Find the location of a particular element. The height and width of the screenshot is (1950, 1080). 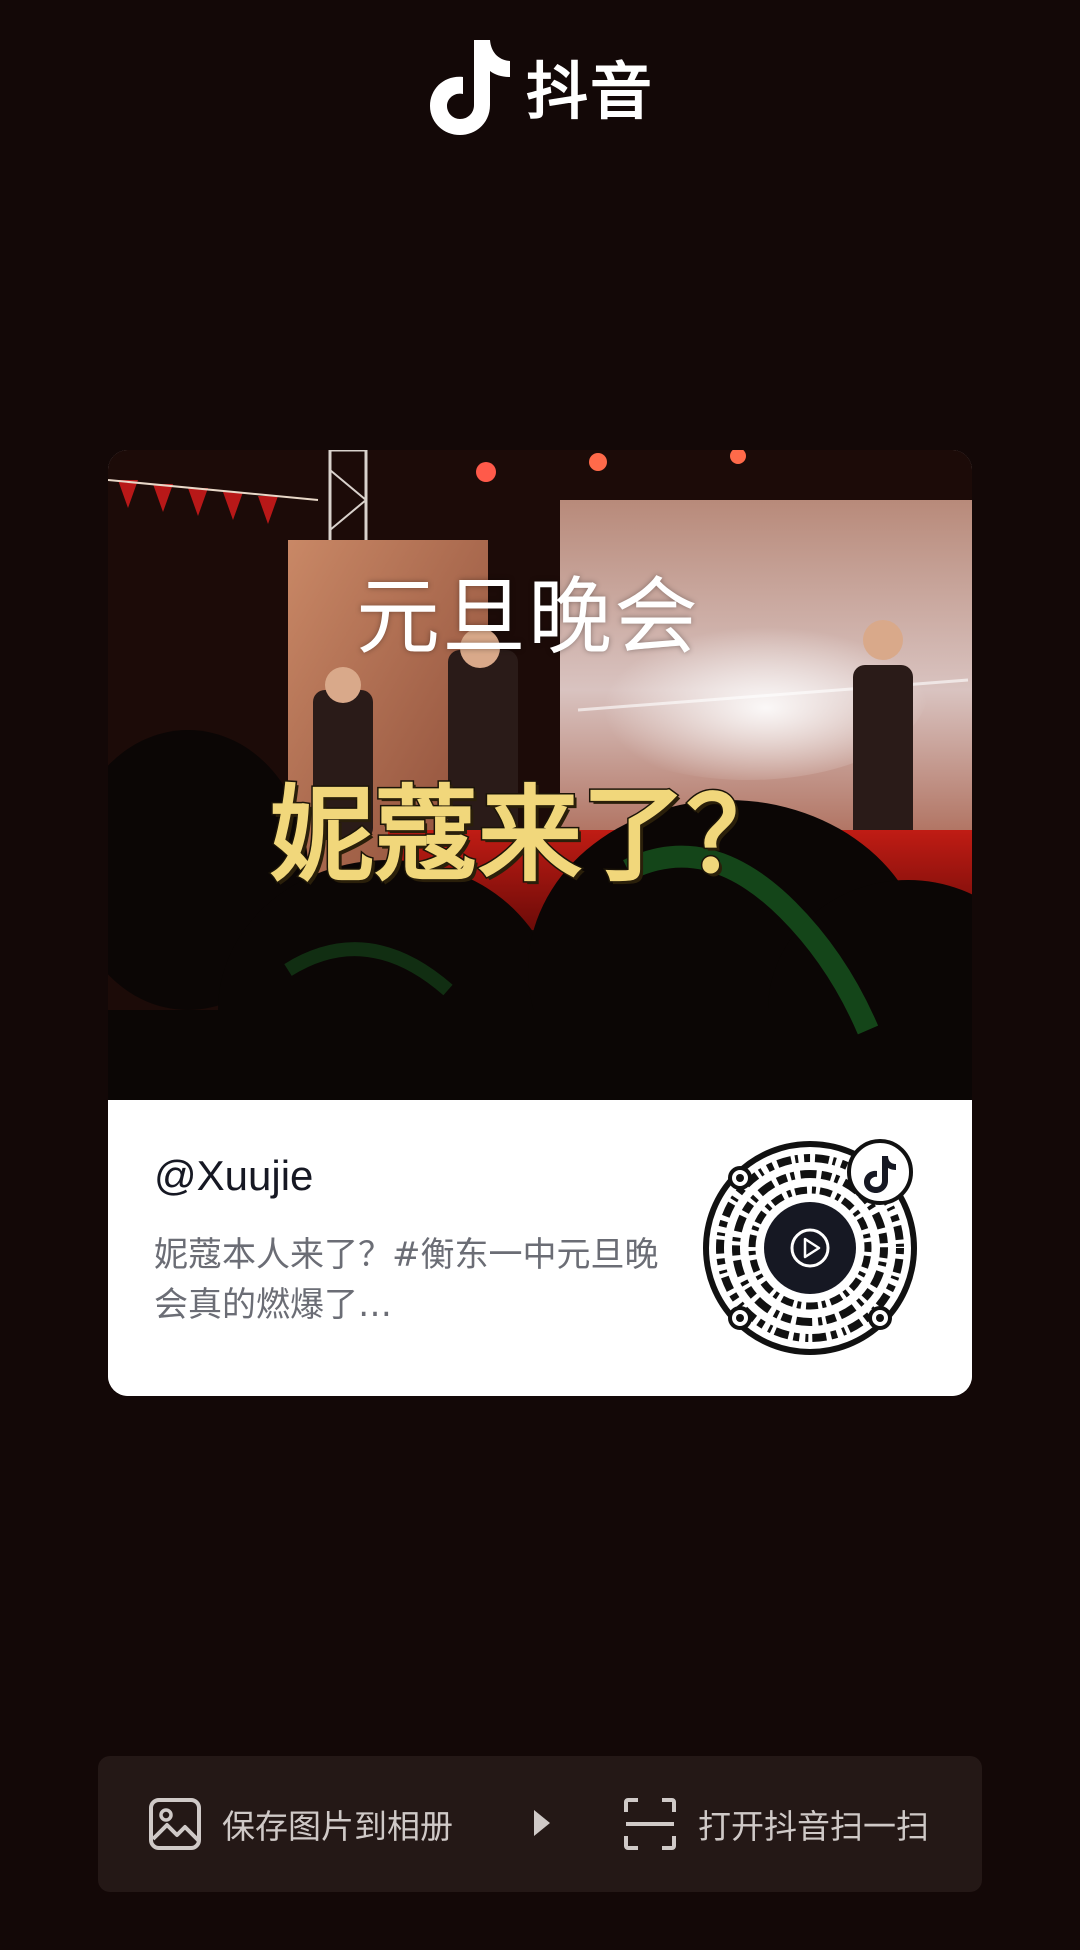

app-logo: 抖音 is located at coordinates (538, 86).